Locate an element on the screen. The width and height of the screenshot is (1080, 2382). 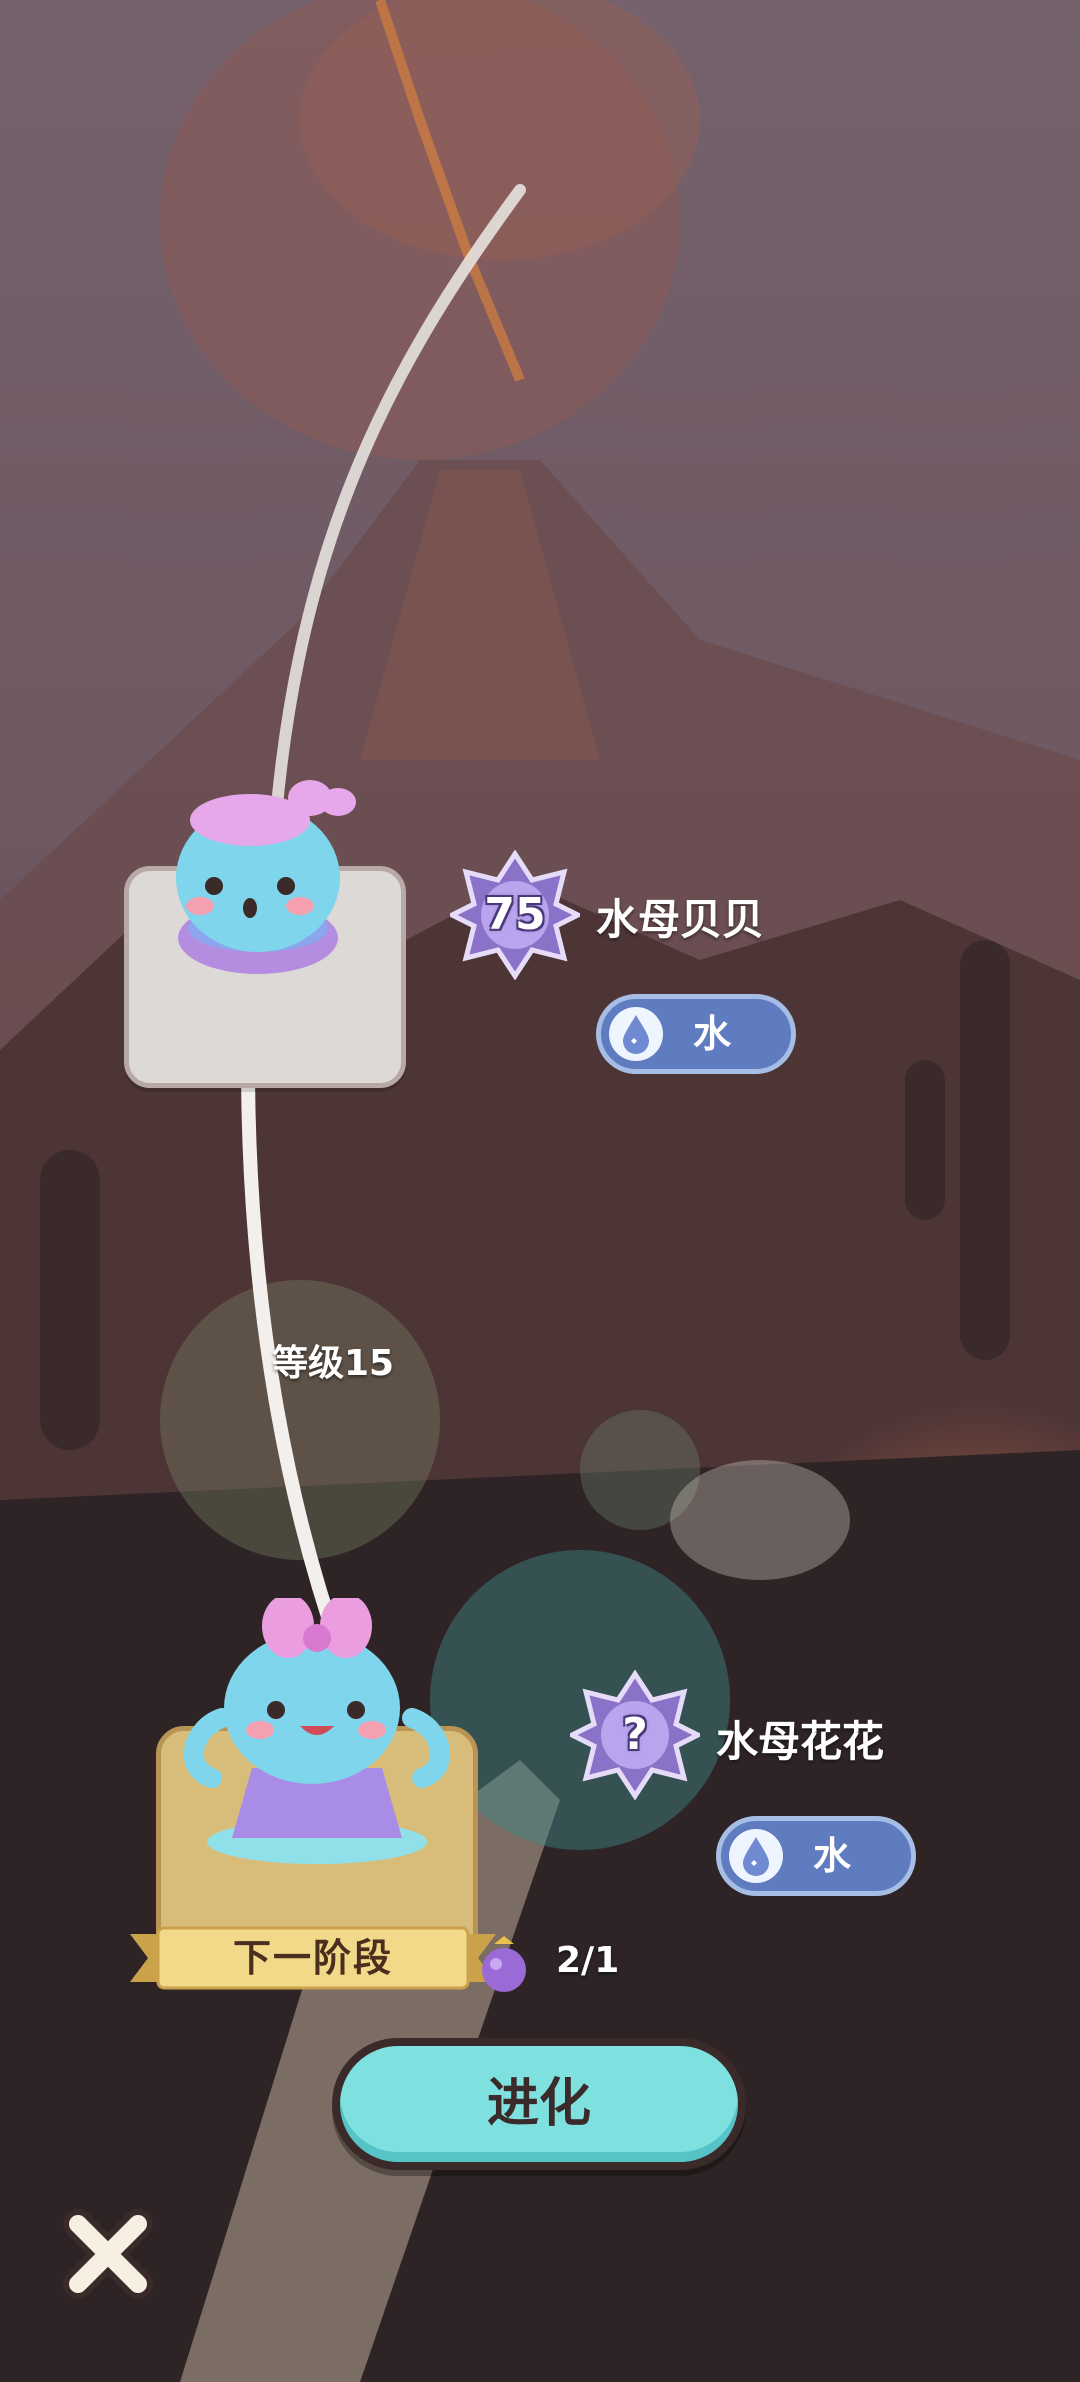
next-pet-name: 水母花花 is located at coordinates (800, 1741).